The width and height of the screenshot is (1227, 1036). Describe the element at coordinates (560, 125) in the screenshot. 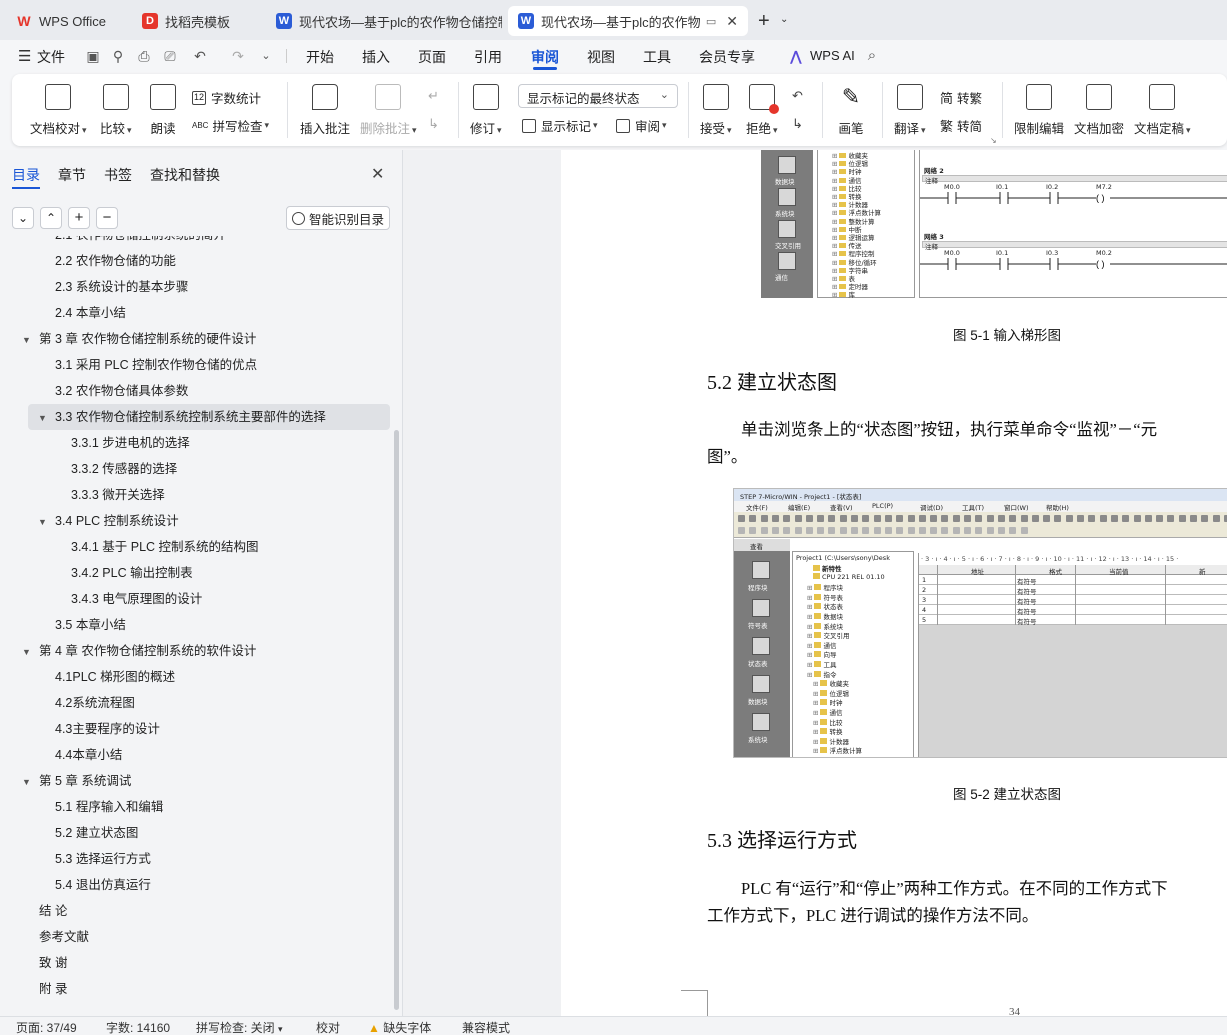

I see `show-markup-button: 显示标记 ▾` at that location.